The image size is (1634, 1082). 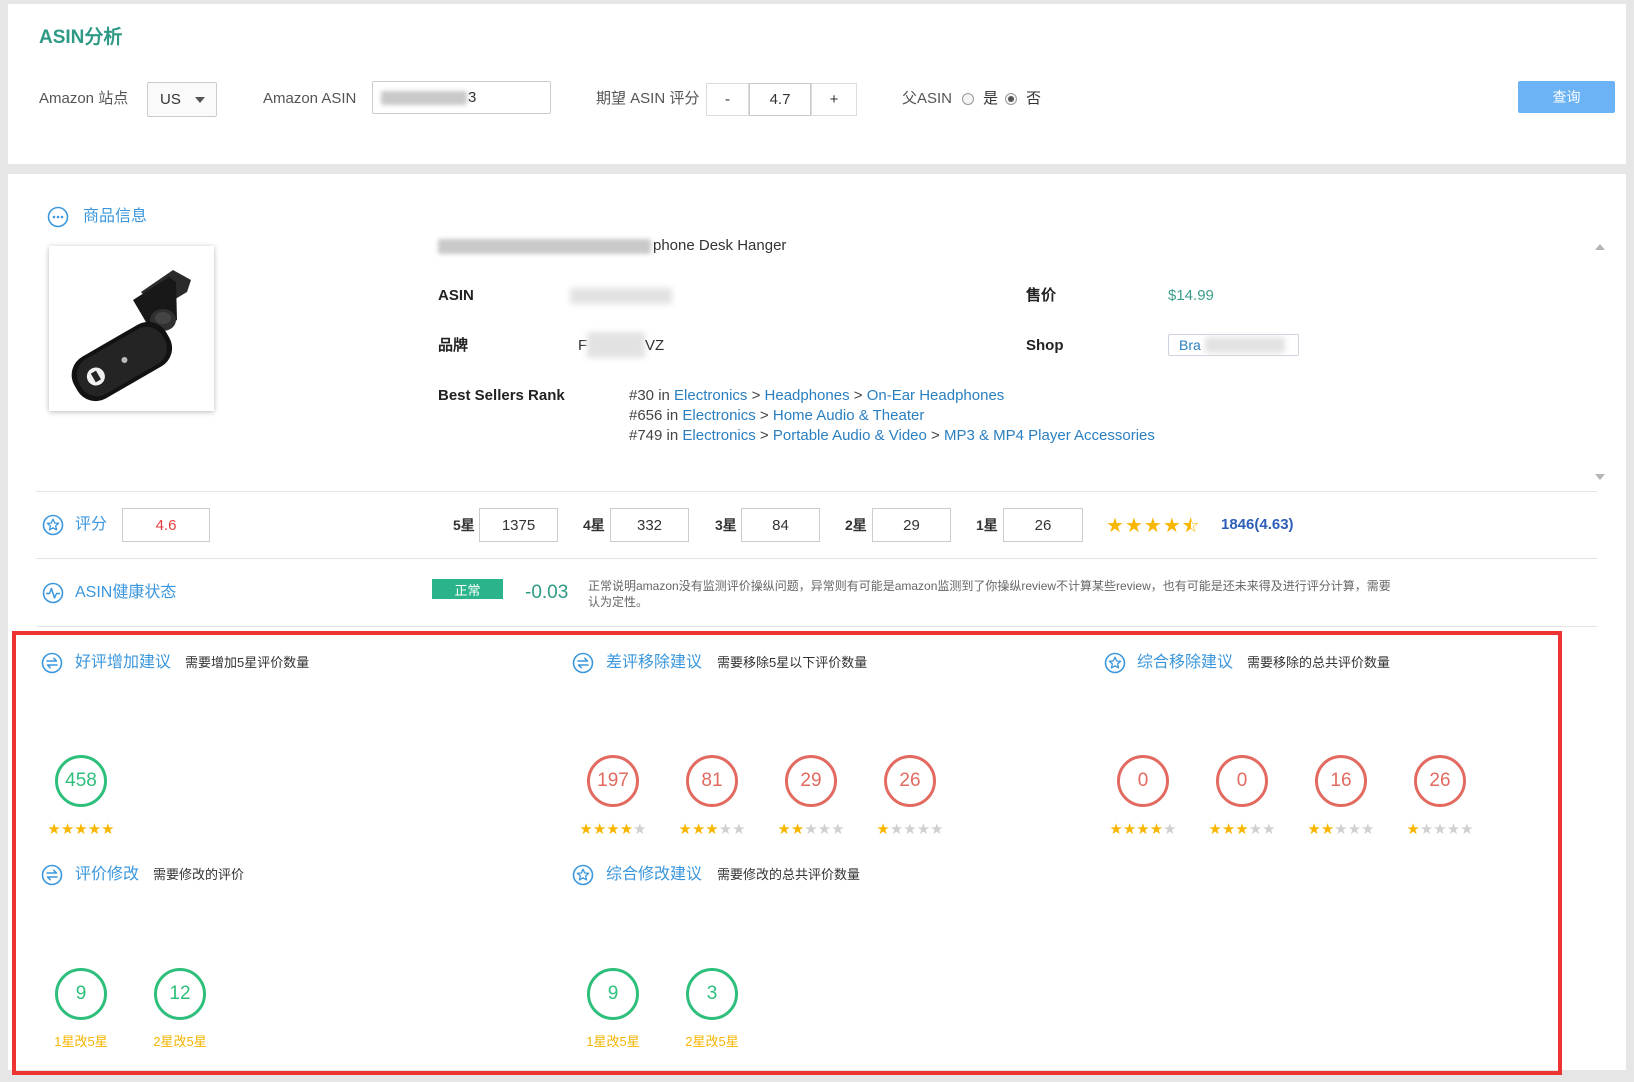 What do you see at coordinates (720, 245) in the screenshot?
I see `product-title: phone Desk Hanger` at bounding box center [720, 245].